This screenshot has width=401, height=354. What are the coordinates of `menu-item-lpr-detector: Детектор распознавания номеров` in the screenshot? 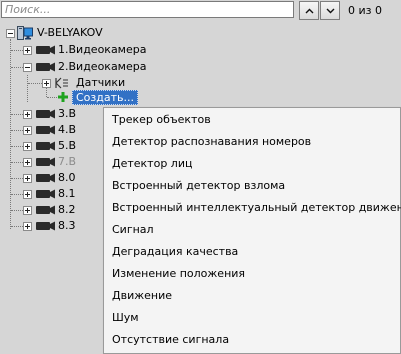 It's located at (211, 142).